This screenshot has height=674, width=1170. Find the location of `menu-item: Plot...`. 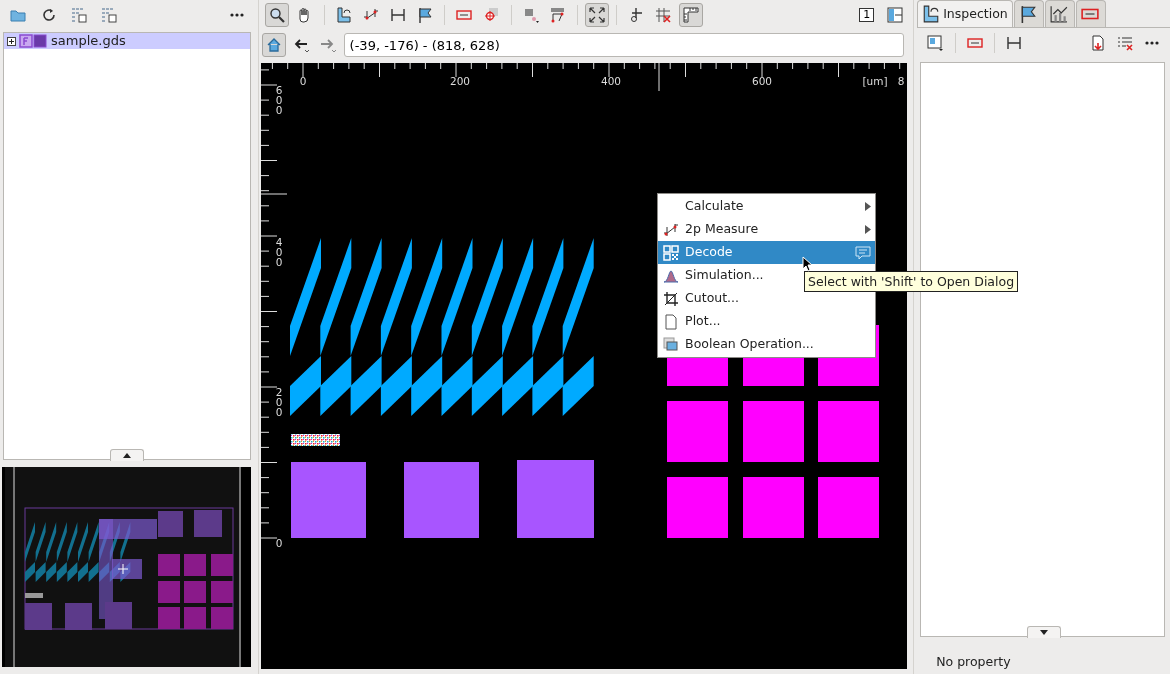

menu-item: Plot... is located at coordinates (767, 322).